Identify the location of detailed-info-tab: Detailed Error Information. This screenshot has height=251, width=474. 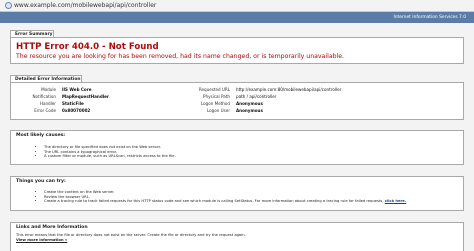
(46, 78).